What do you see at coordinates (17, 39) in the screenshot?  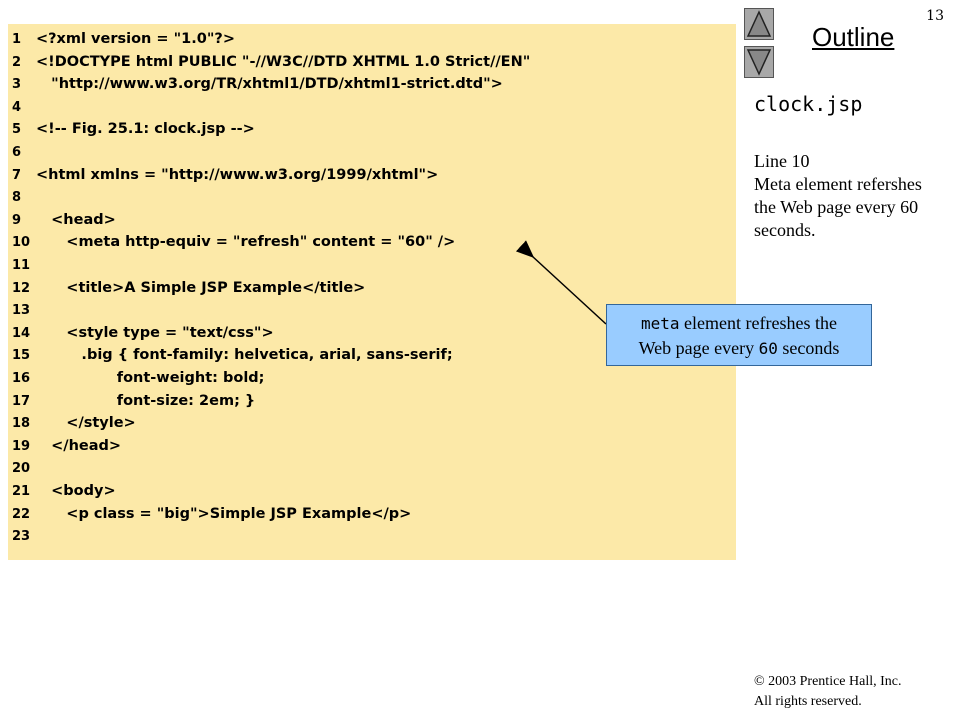 I see `line-number: 1` at bounding box center [17, 39].